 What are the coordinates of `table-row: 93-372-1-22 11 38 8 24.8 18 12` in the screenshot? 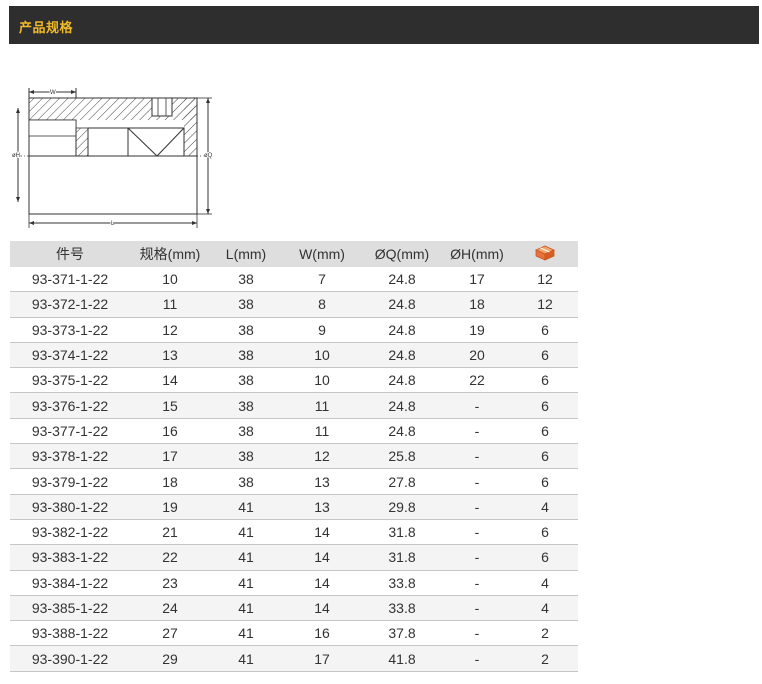 It's located at (294, 304).